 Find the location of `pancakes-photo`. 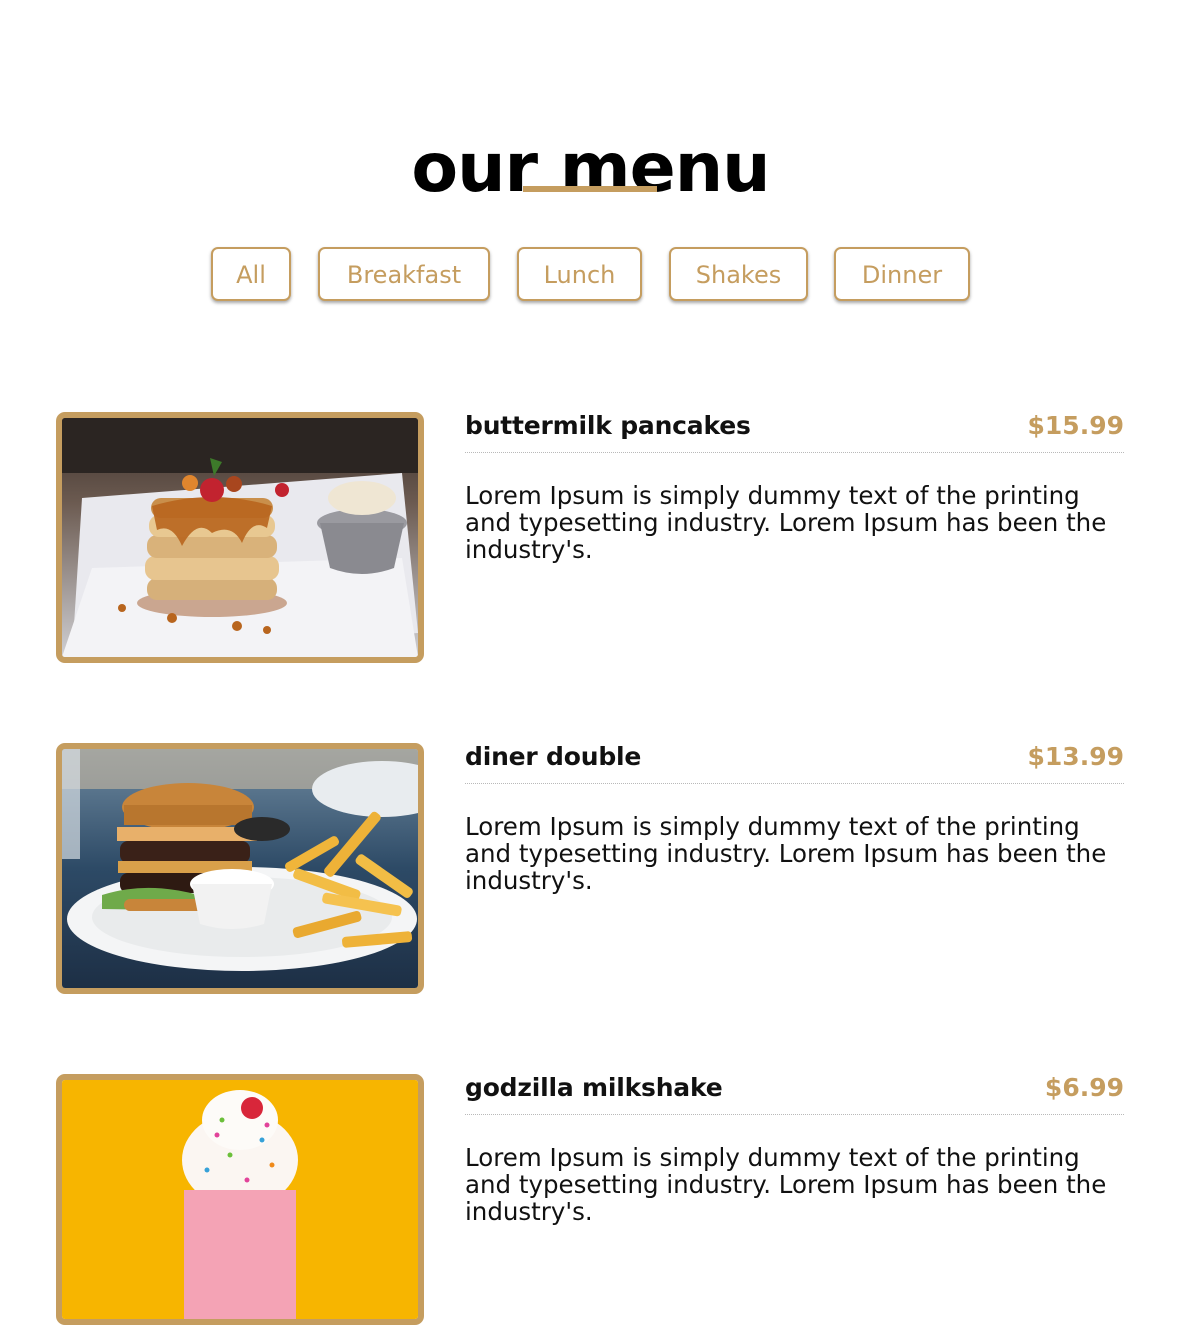

pancakes-photo is located at coordinates (240, 537).